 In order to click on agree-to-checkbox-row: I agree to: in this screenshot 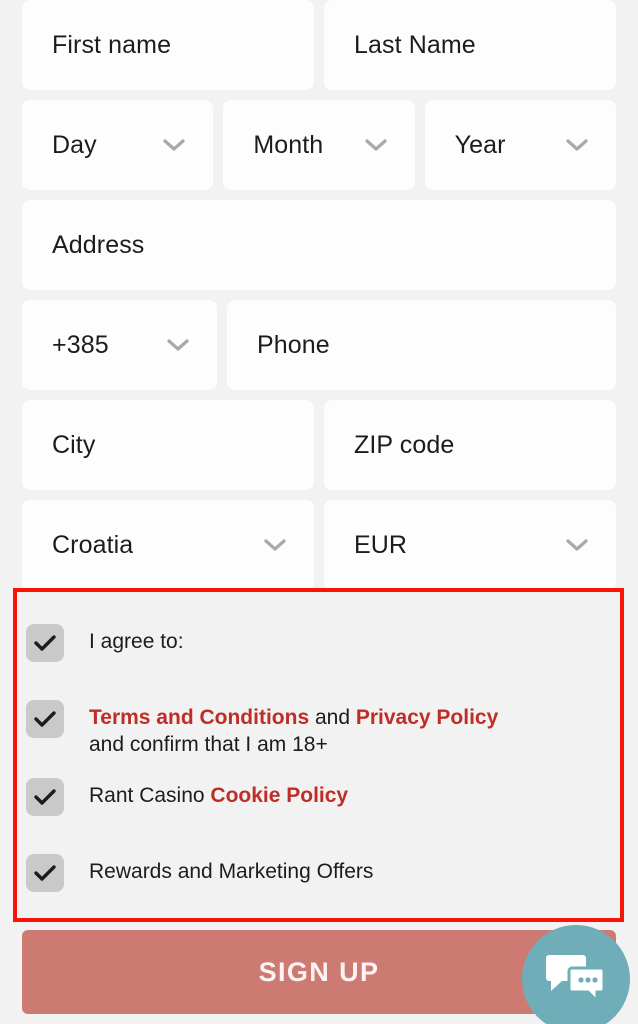, I will do `click(318, 656)`.